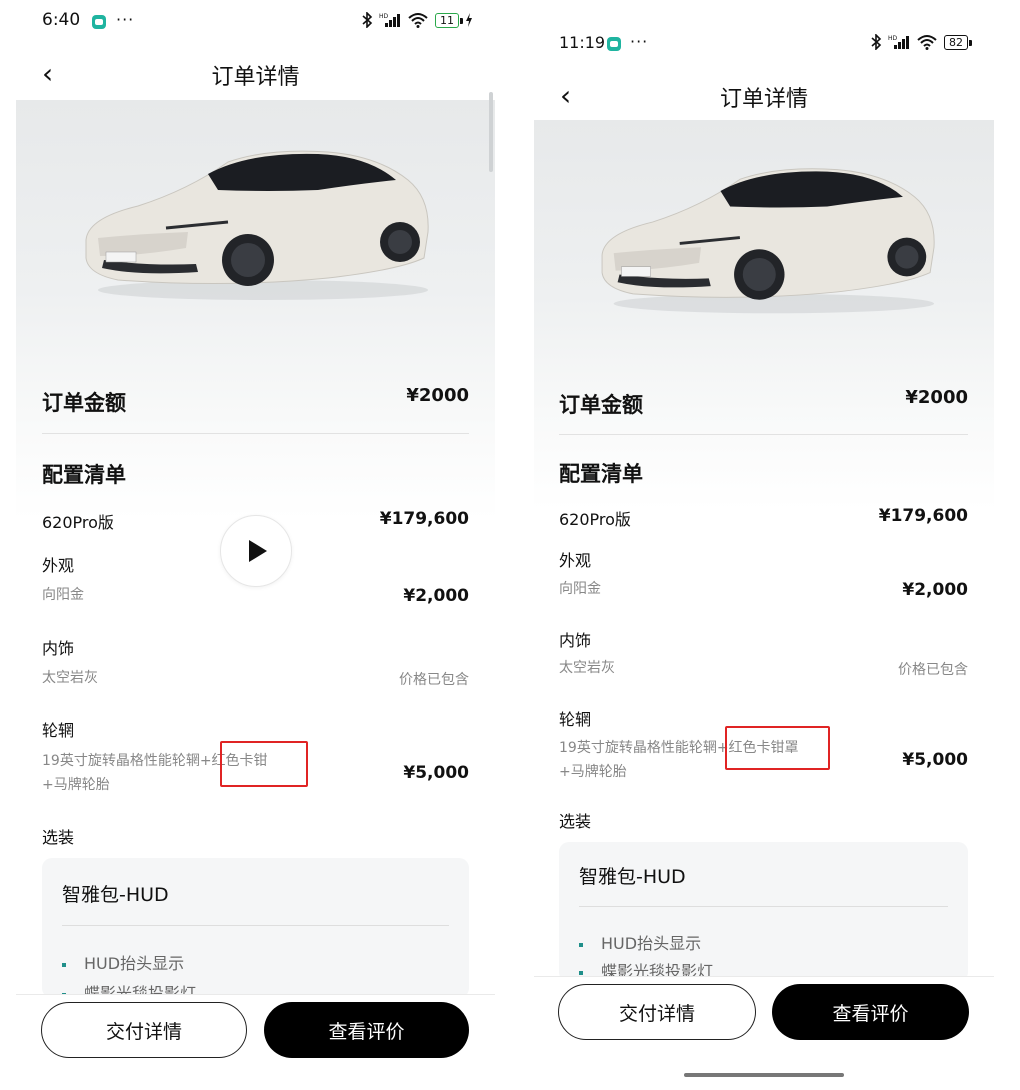 The width and height of the screenshot is (1020, 1090). I want to click on play-icon, so click(256, 551).